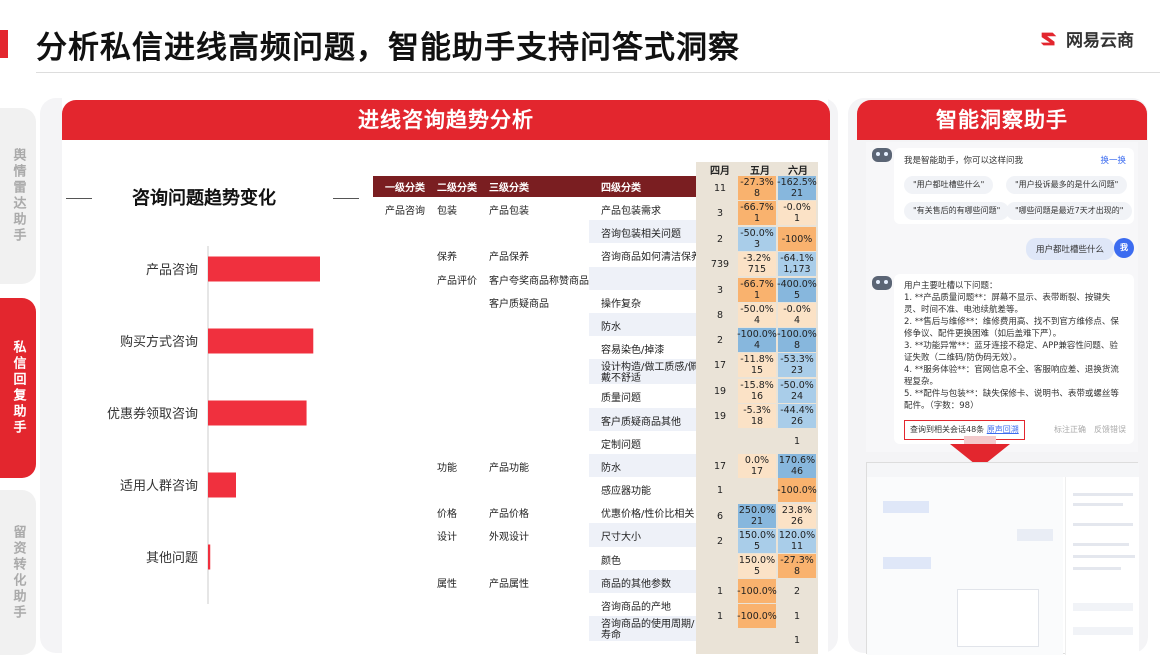 The image size is (1170, 655). Describe the element at coordinates (951, 286) in the screenshot. I see `answer-line: 用户主要吐槽以下问题：` at that location.